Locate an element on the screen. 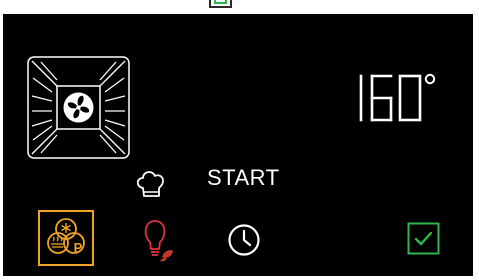 This screenshot has height=280, width=479. multi-function-mode-icon is located at coordinates (66, 236).